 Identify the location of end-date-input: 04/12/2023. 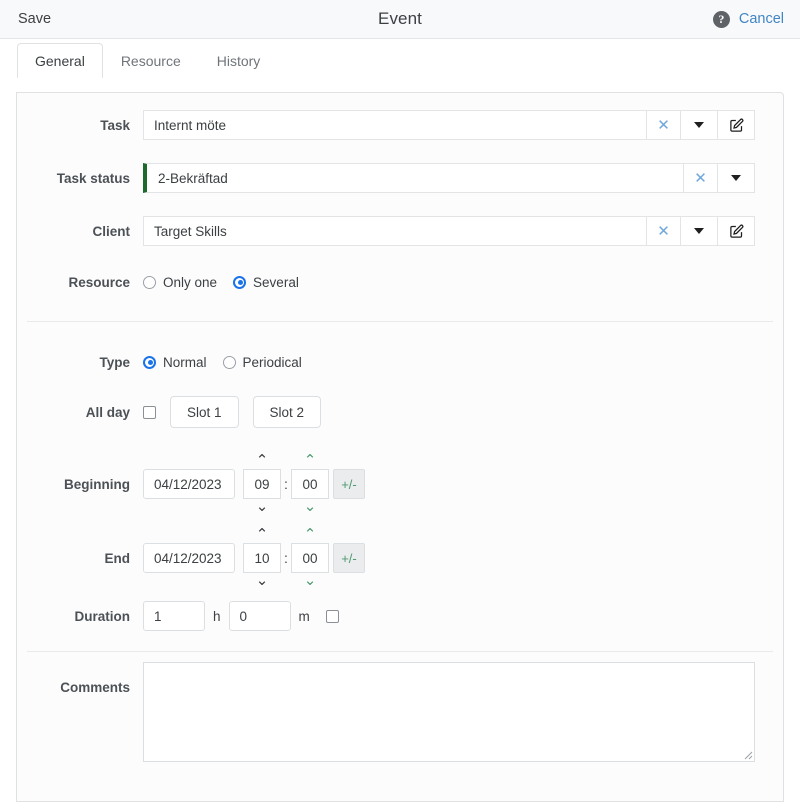
(189, 558).